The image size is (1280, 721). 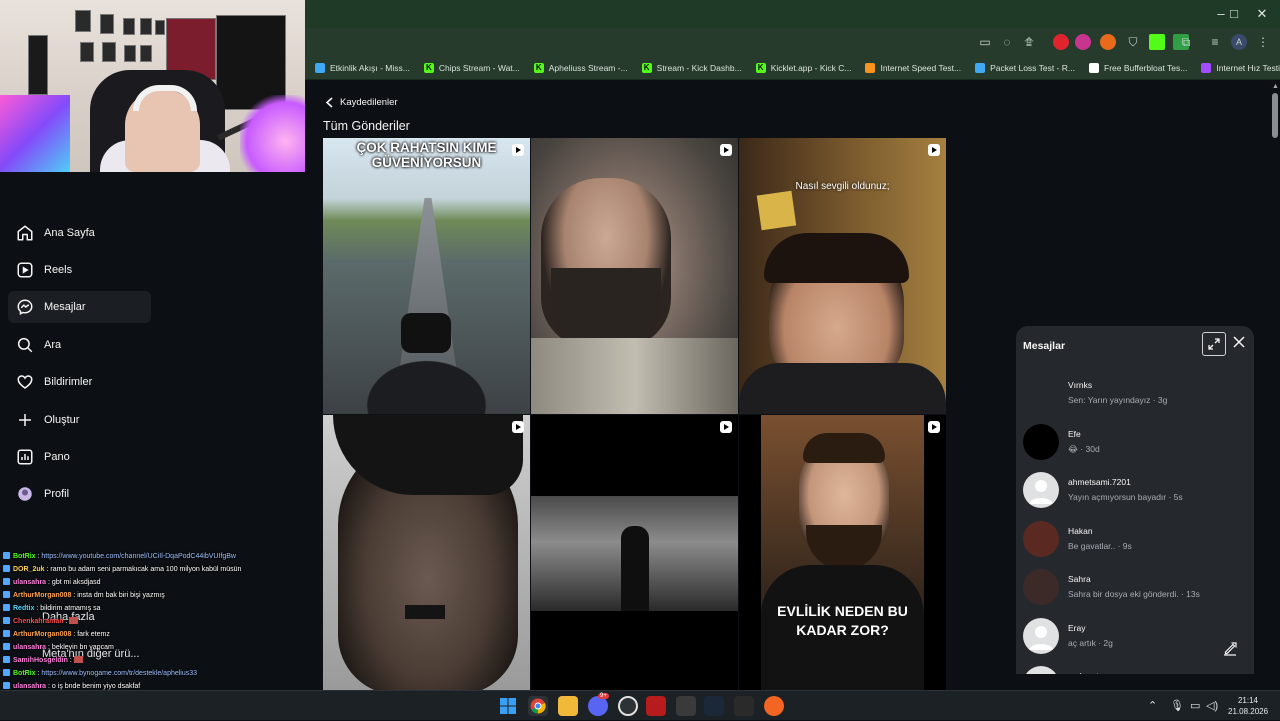 I want to click on eye-off-icon: ◌, so click(x=1007, y=42).